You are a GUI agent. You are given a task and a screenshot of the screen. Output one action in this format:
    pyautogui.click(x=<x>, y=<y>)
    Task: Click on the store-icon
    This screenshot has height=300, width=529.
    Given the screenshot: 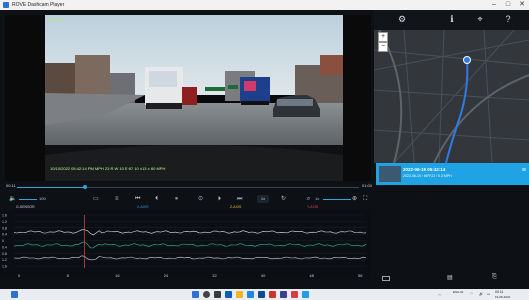 What is the action you would take?
    pyautogui.click(x=261, y=294)
    